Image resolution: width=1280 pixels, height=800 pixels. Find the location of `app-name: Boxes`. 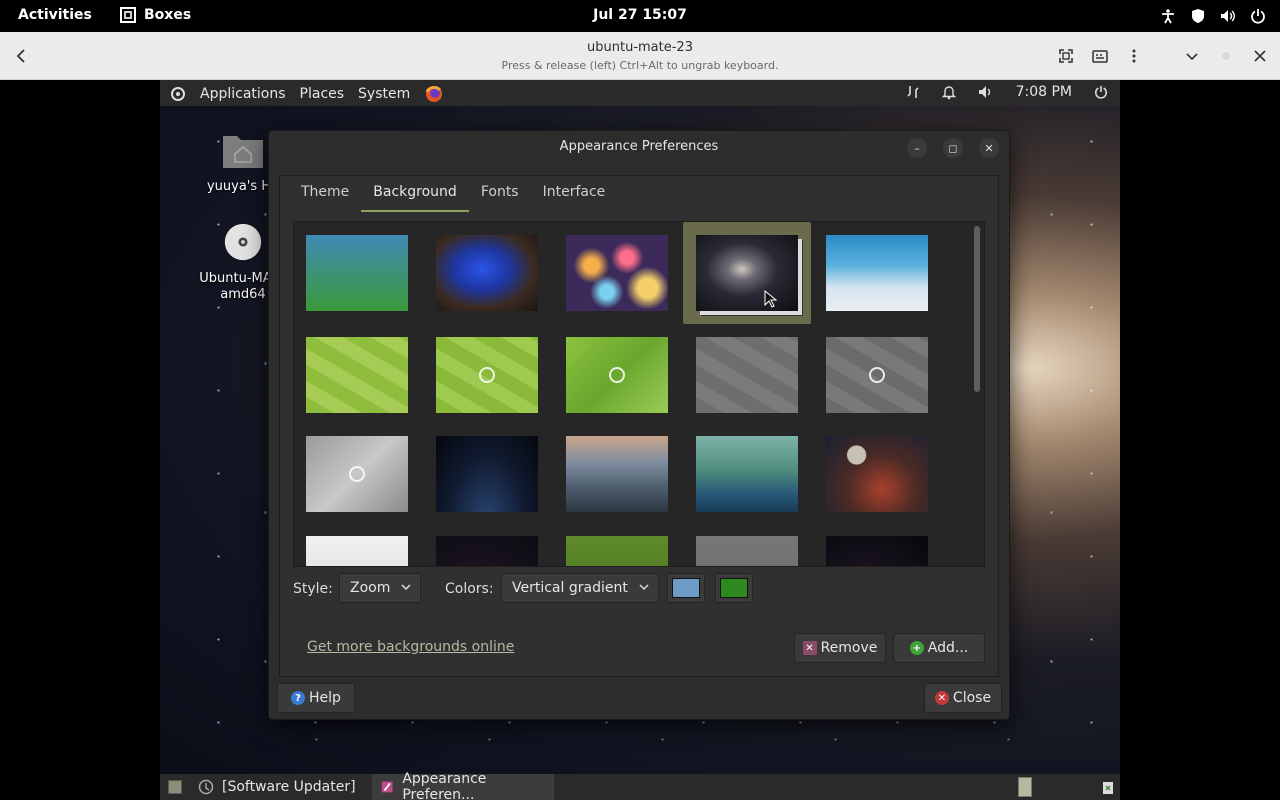

app-name: Boxes is located at coordinates (168, 15).